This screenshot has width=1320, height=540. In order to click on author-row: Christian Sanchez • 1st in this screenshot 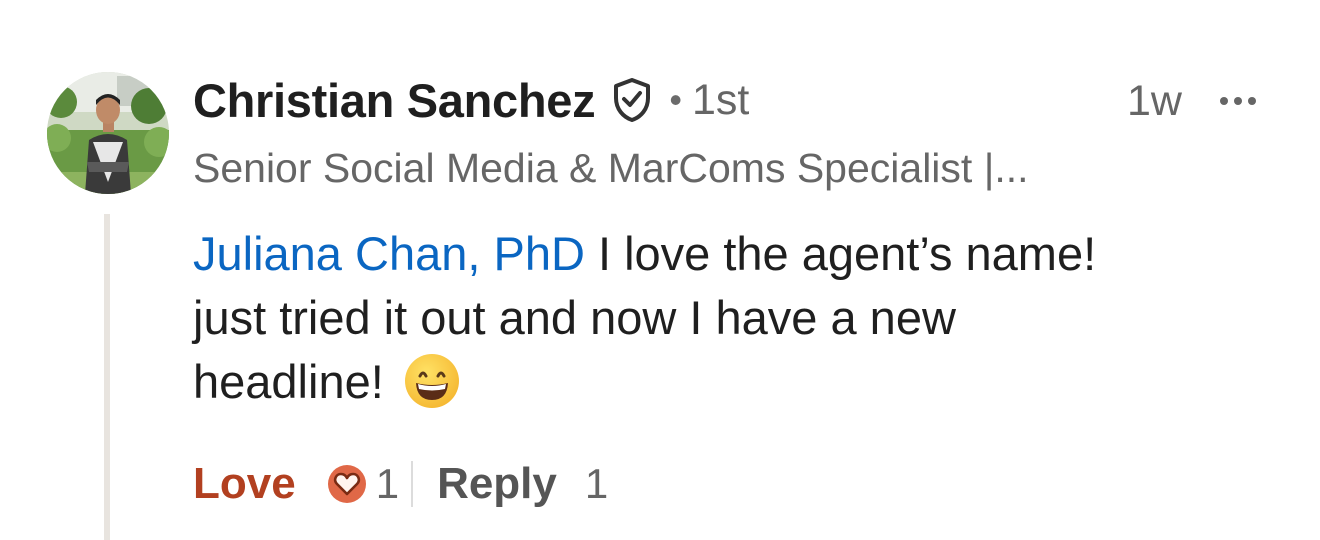, I will do `click(471, 100)`.